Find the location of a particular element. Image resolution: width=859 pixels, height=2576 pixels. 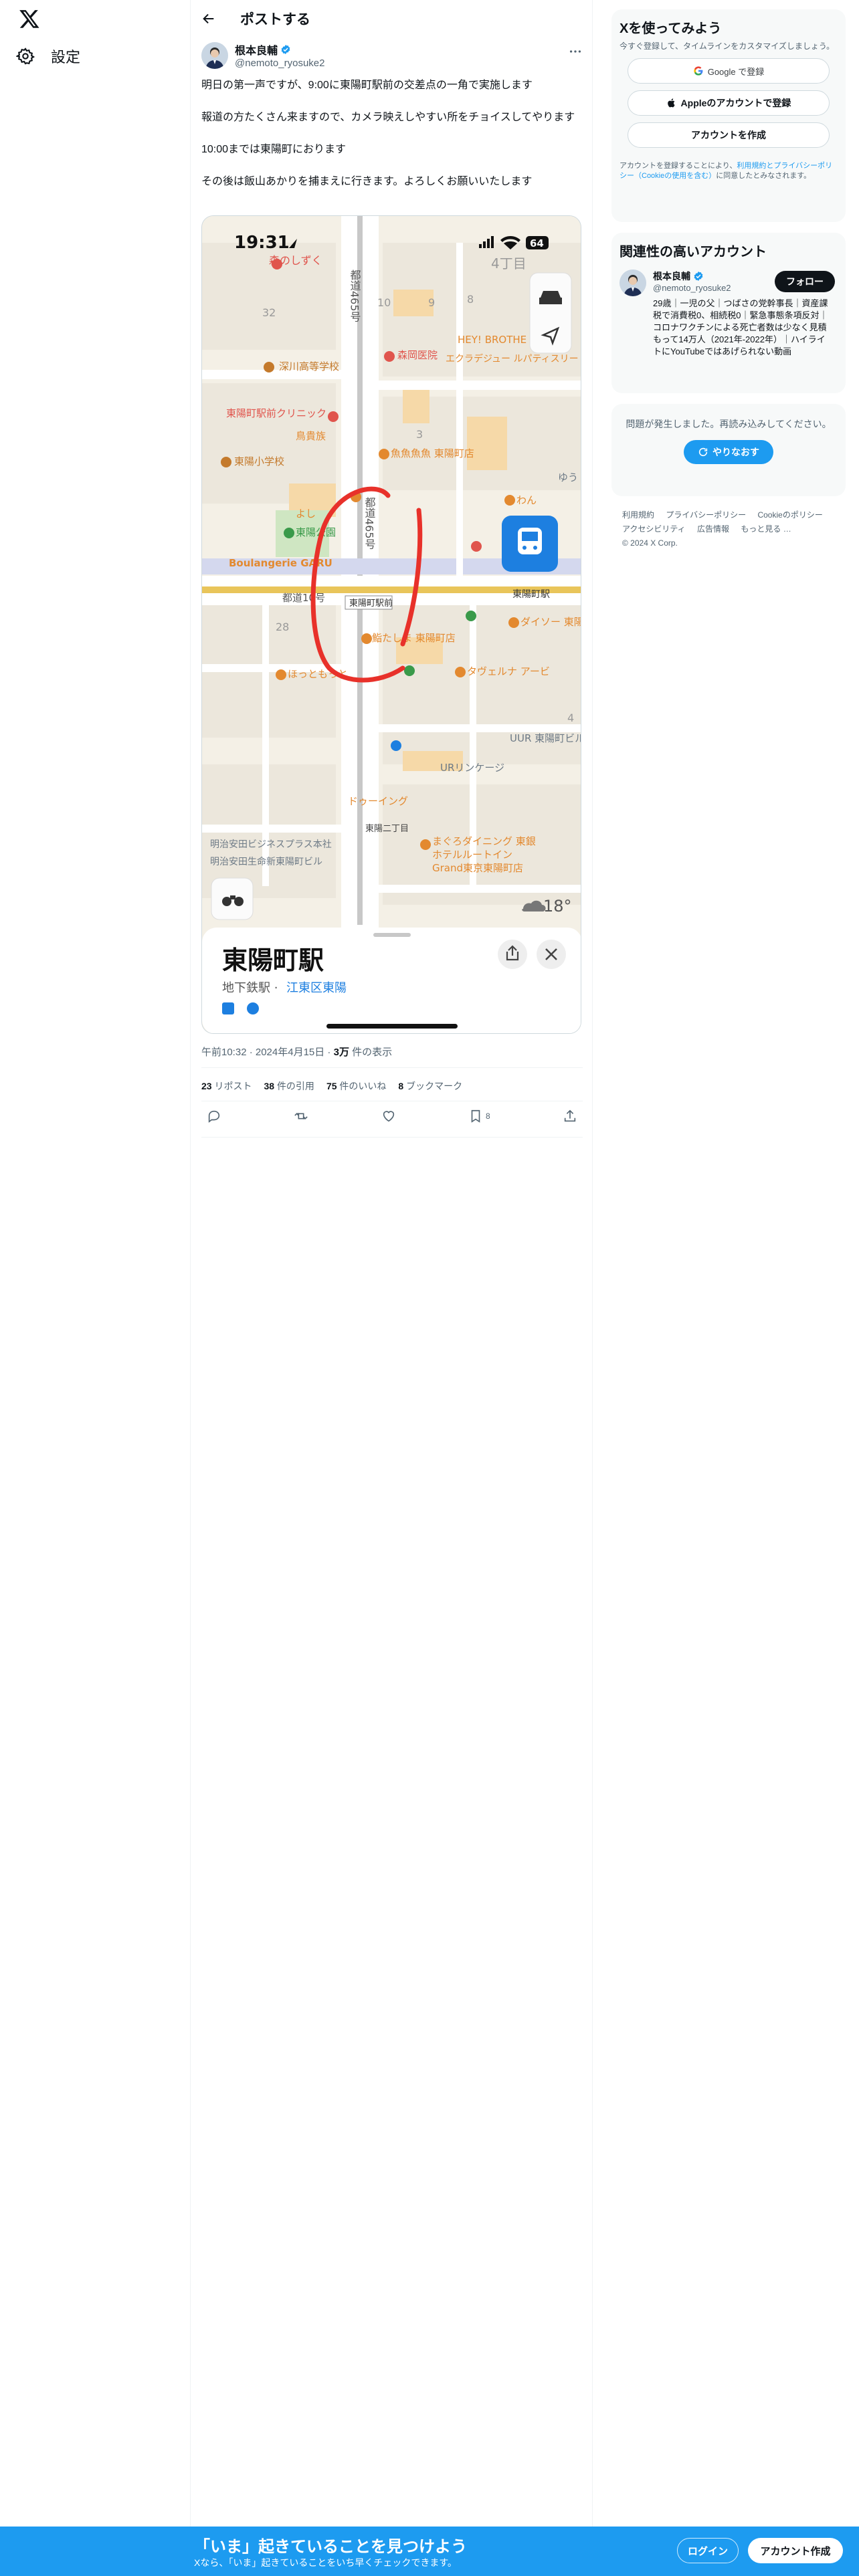

map-place: 鳥貴族 is located at coordinates (311, 436).